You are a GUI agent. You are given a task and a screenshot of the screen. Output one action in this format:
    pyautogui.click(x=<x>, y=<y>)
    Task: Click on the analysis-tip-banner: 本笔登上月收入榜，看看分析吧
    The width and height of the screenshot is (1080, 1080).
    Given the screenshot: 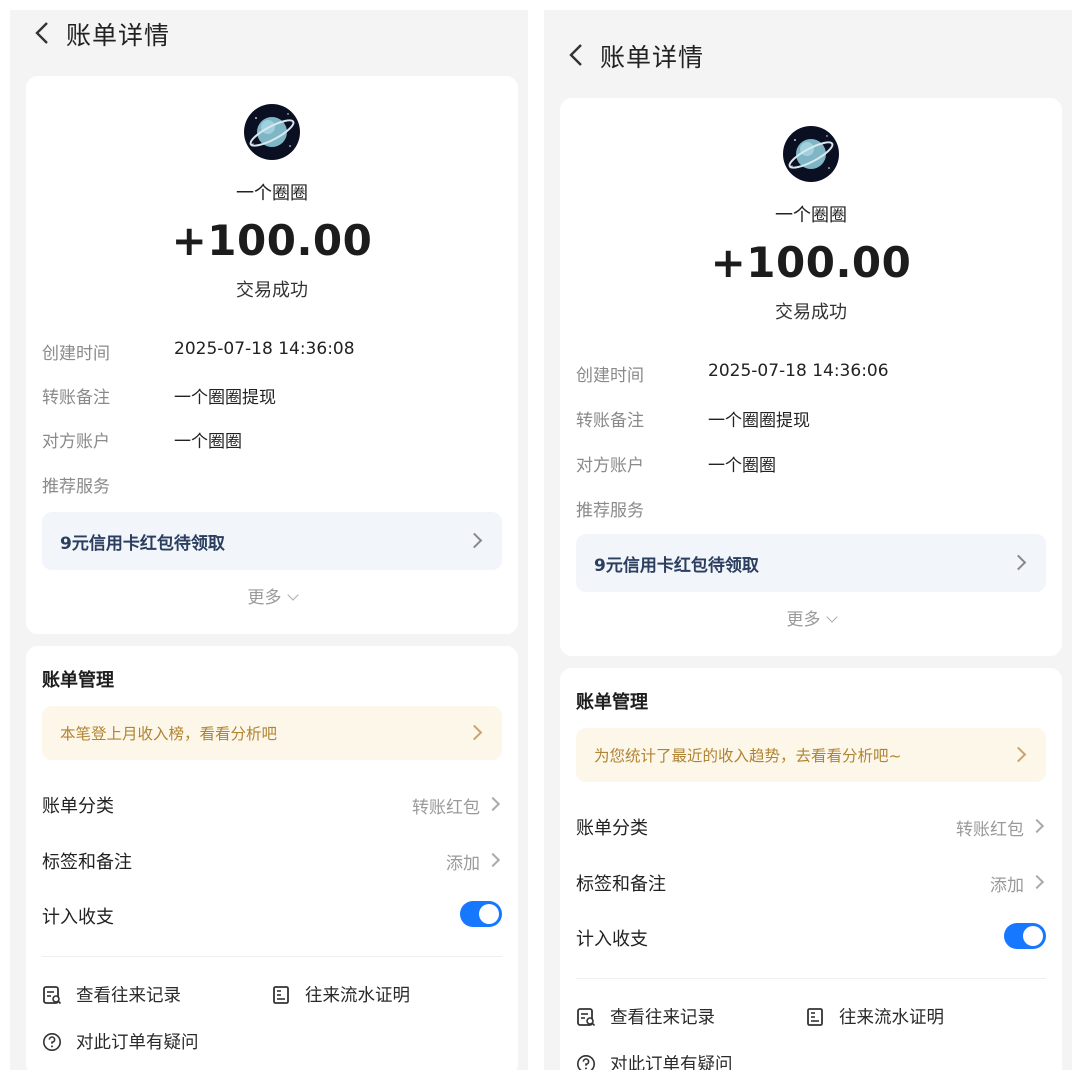 What is the action you would take?
    pyautogui.click(x=272, y=733)
    